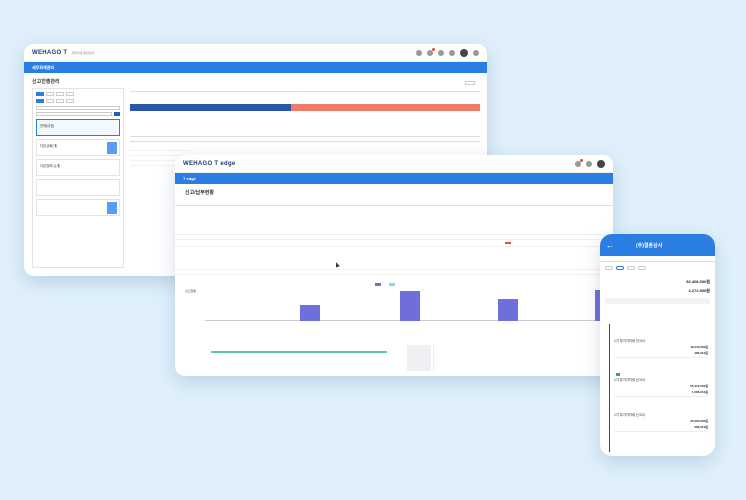 The height and width of the screenshot is (500, 746). What do you see at coordinates (609, 388) in the screenshot?
I see `timeline-line` at bounding box center [609, 388].